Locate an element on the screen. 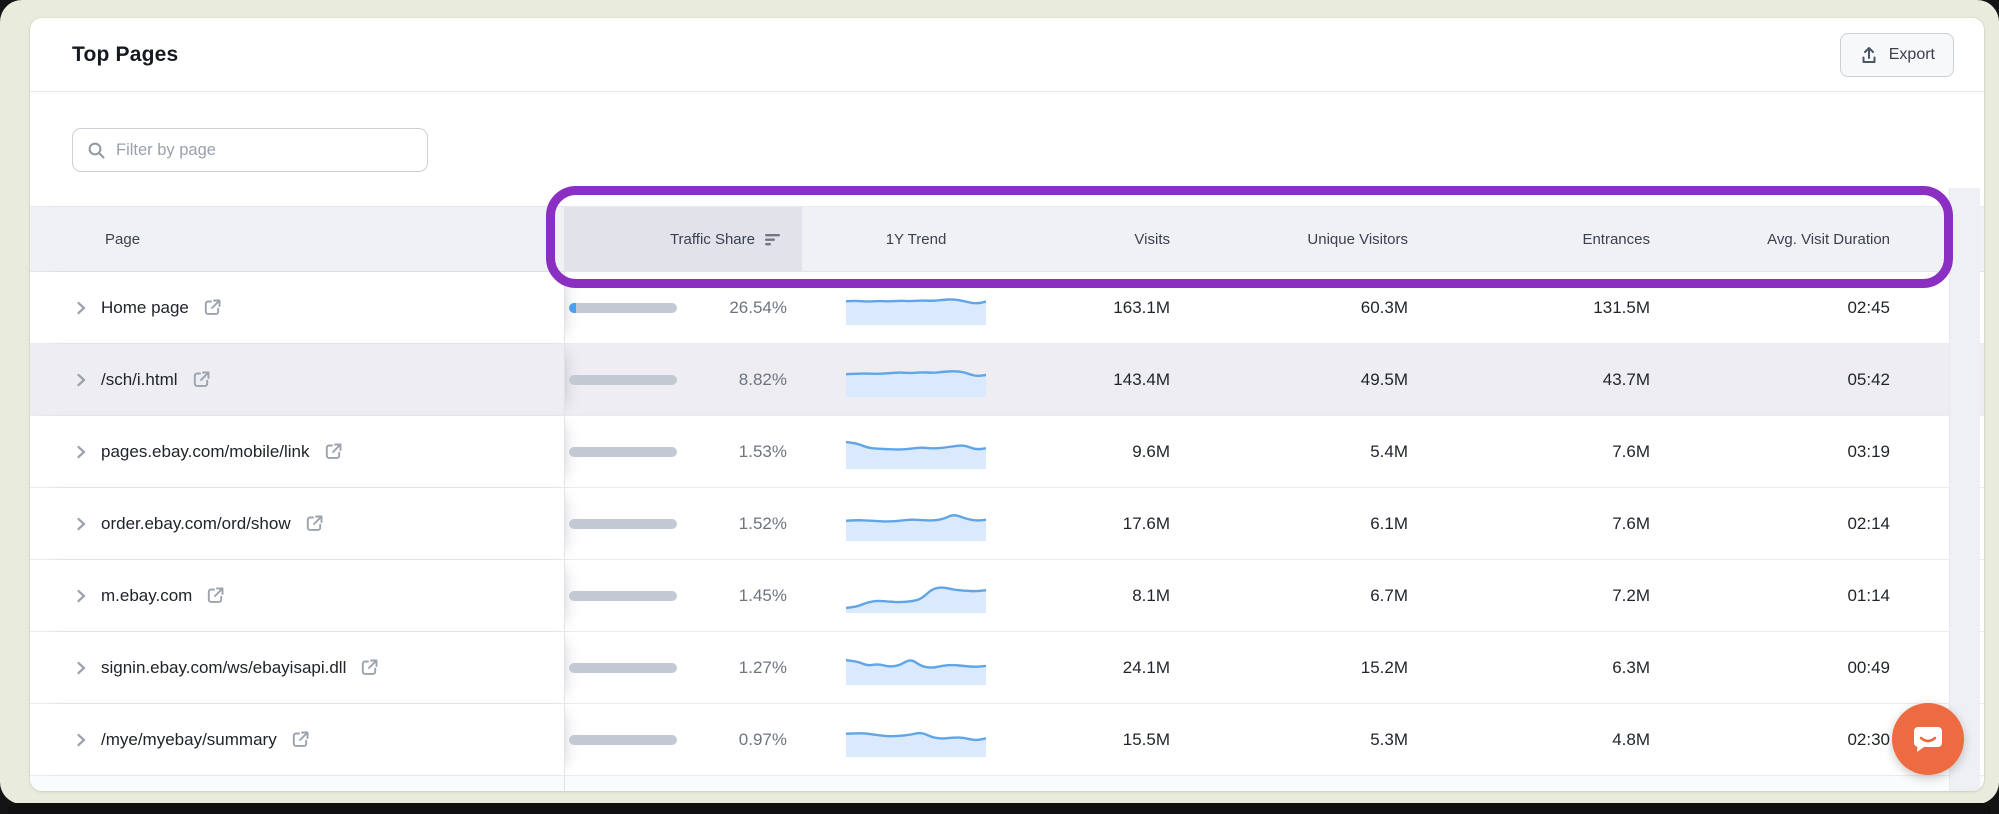 The width and height of the screenshot is (1999, 814). visits-value: 24.1M is located at coordinates (1146, 667).